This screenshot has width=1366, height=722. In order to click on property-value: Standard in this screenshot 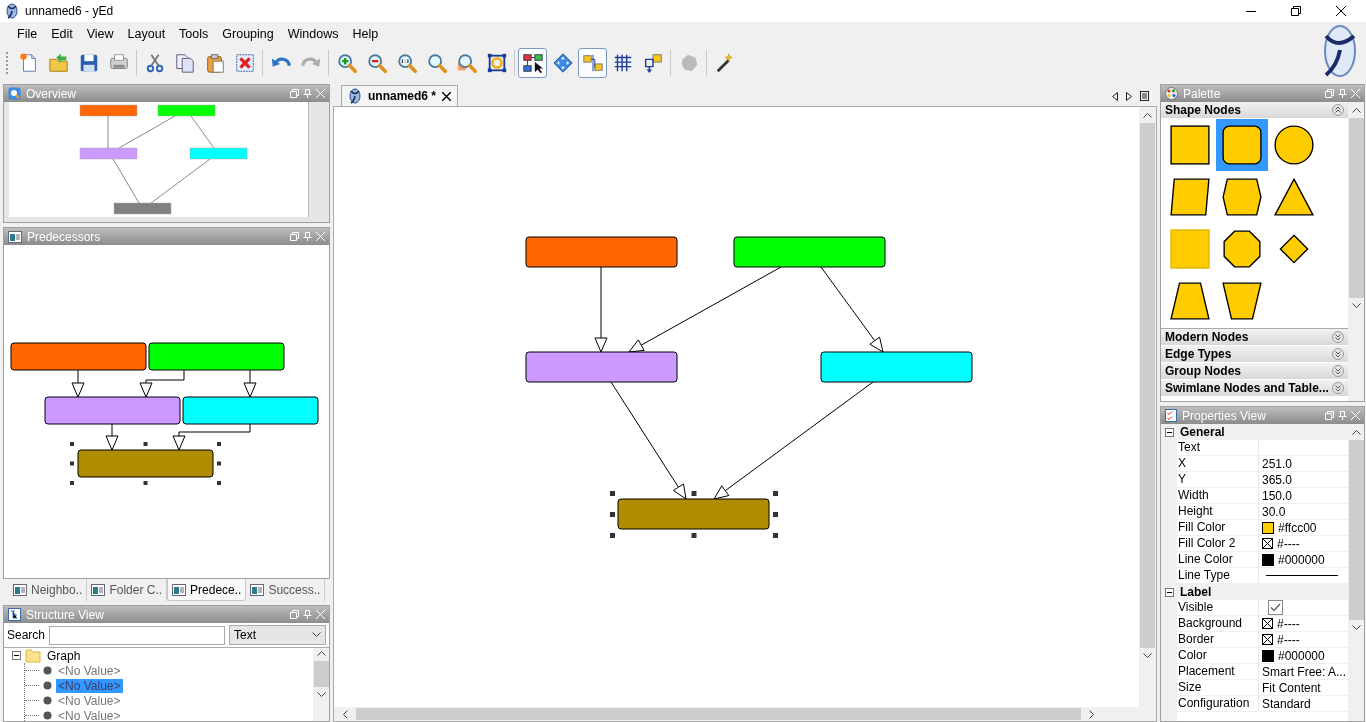, I will do `click(1286, 703)`.